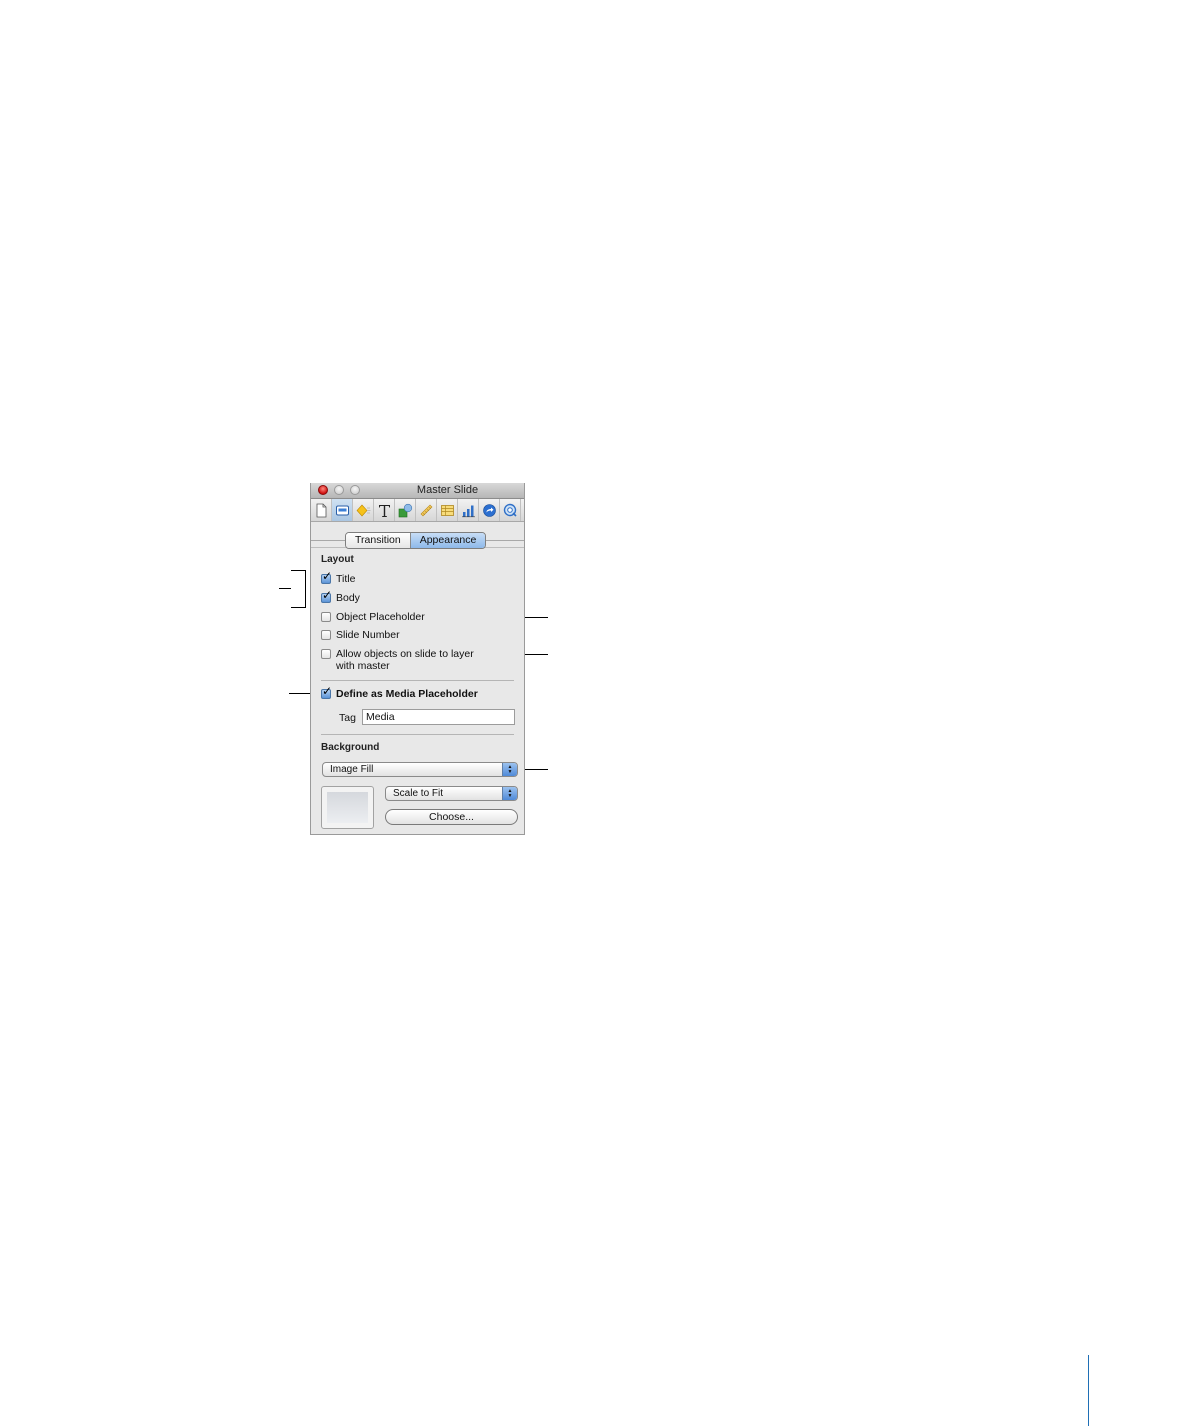 The width and height of the screenshot is (1188, 1426). Describe the element at coordinates (350, 747) in the screenshot. I see `background-heading: Background` at that location.